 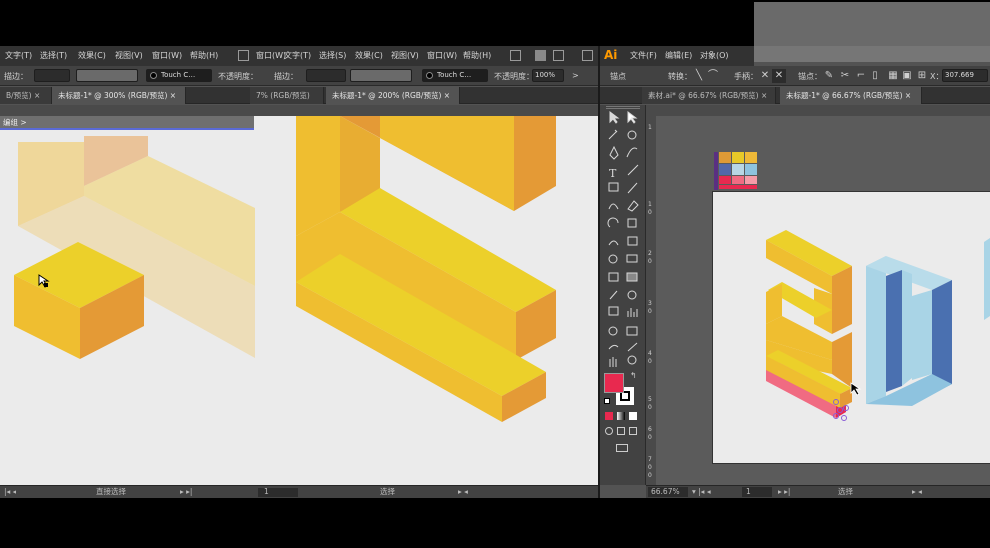 I want to click on stroke-width-field, so click(x=52, y=75).